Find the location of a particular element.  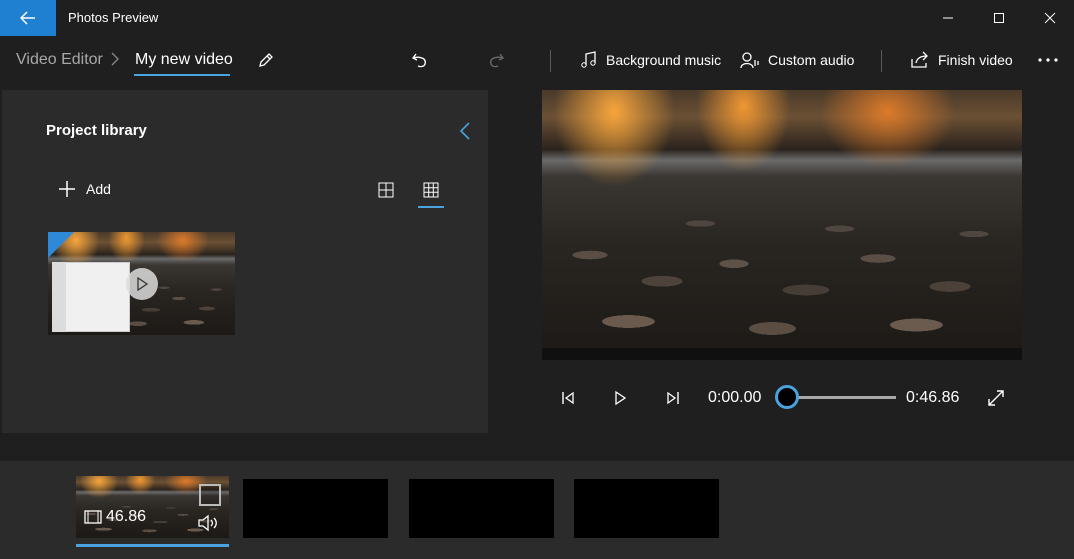

thumbnail-play-button is located at coordinates (142, 284).